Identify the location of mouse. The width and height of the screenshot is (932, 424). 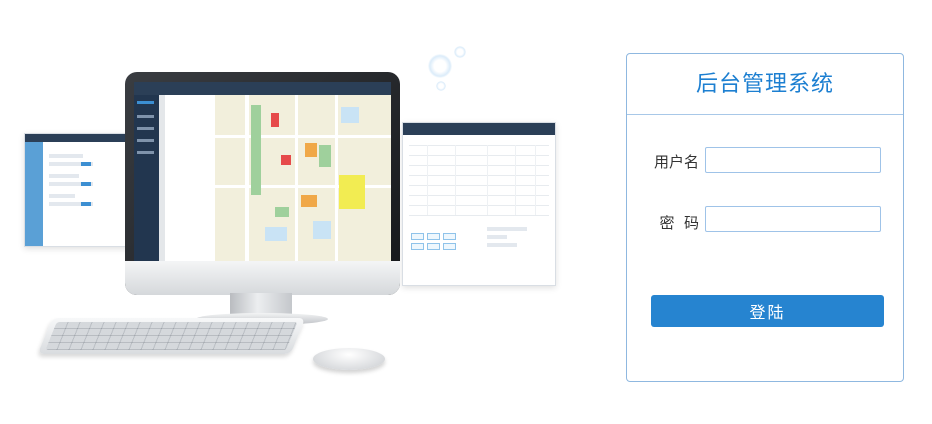
(349, 359).